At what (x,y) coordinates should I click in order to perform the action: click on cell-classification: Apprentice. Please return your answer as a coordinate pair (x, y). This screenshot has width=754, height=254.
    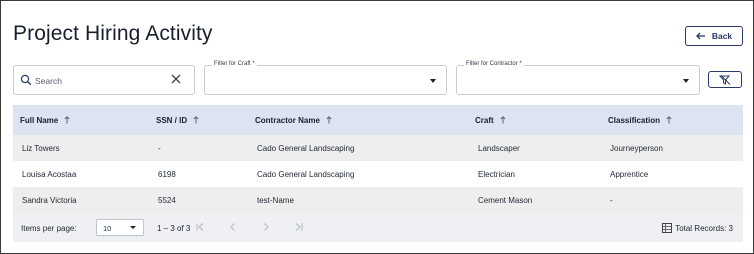
    Looking at the image, I should click on (629, 174).